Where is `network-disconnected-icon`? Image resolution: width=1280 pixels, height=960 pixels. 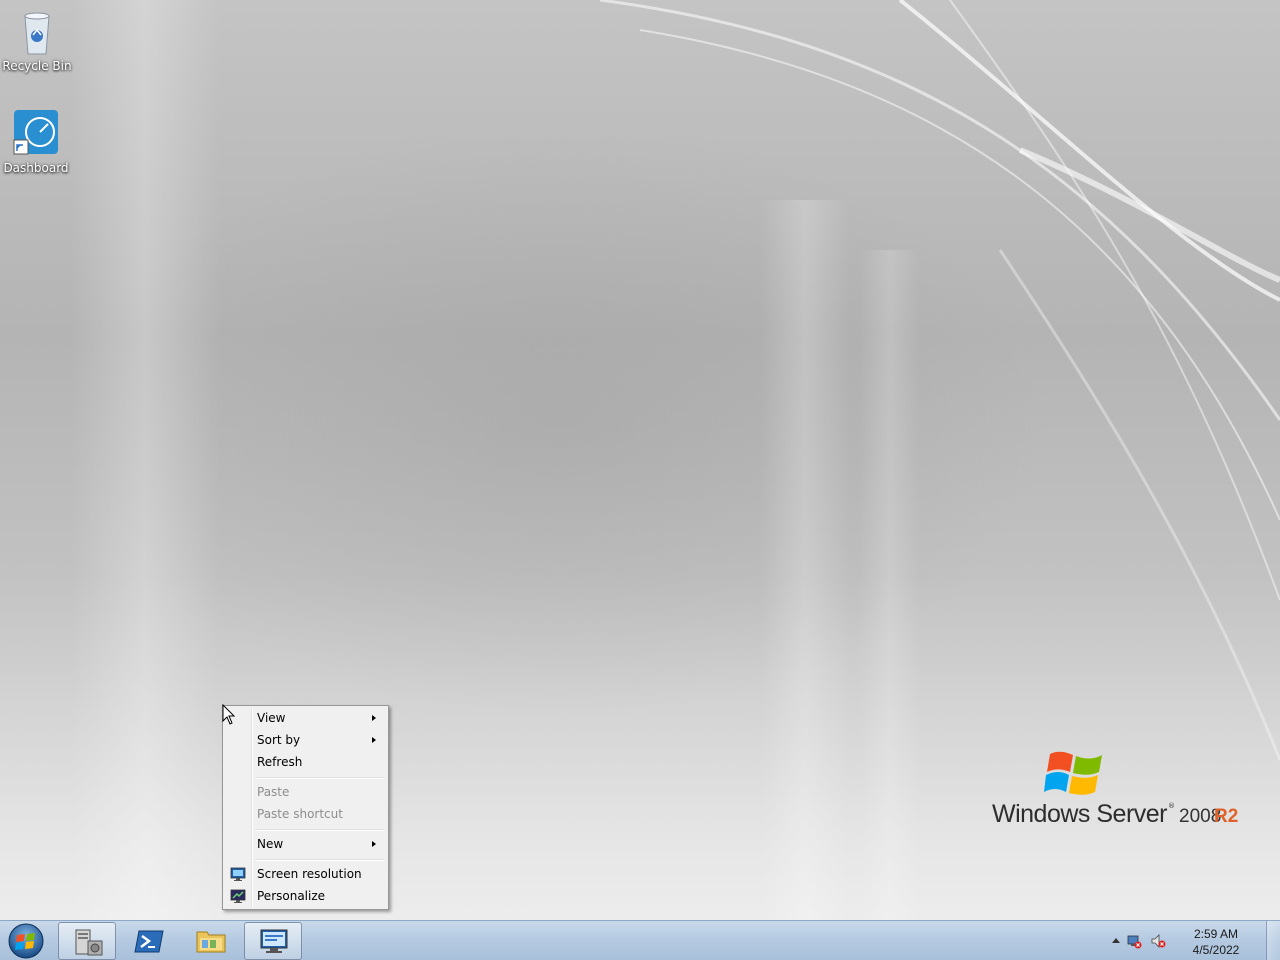 network-disconnected-icon is located at coordinates (1134, 941).